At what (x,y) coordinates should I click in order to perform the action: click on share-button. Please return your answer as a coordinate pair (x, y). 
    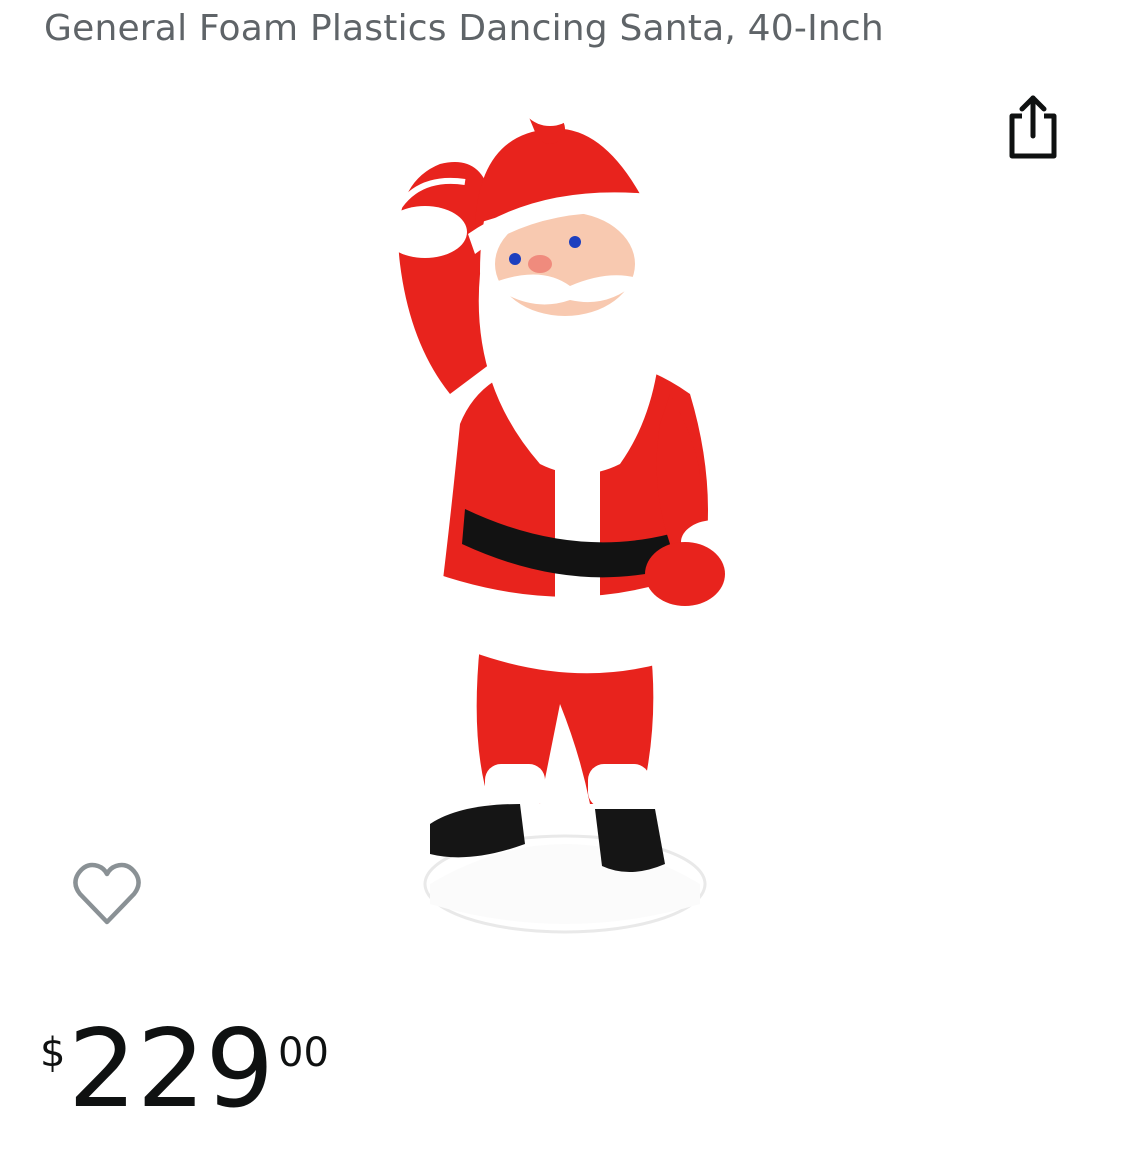
    Looking at the image, I should click on (1033, 126).